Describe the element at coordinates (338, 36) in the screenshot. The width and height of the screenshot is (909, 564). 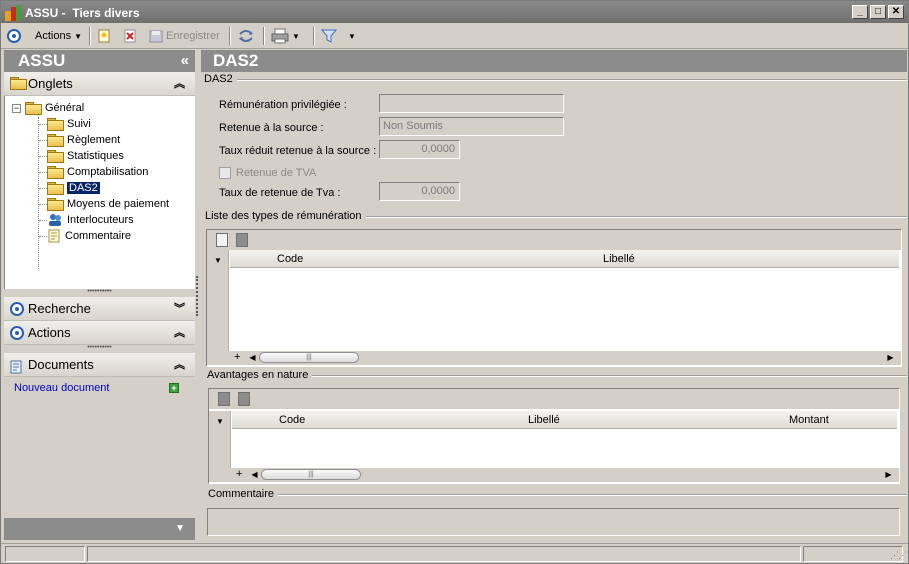
I see `filter-button: ▼` at that location.